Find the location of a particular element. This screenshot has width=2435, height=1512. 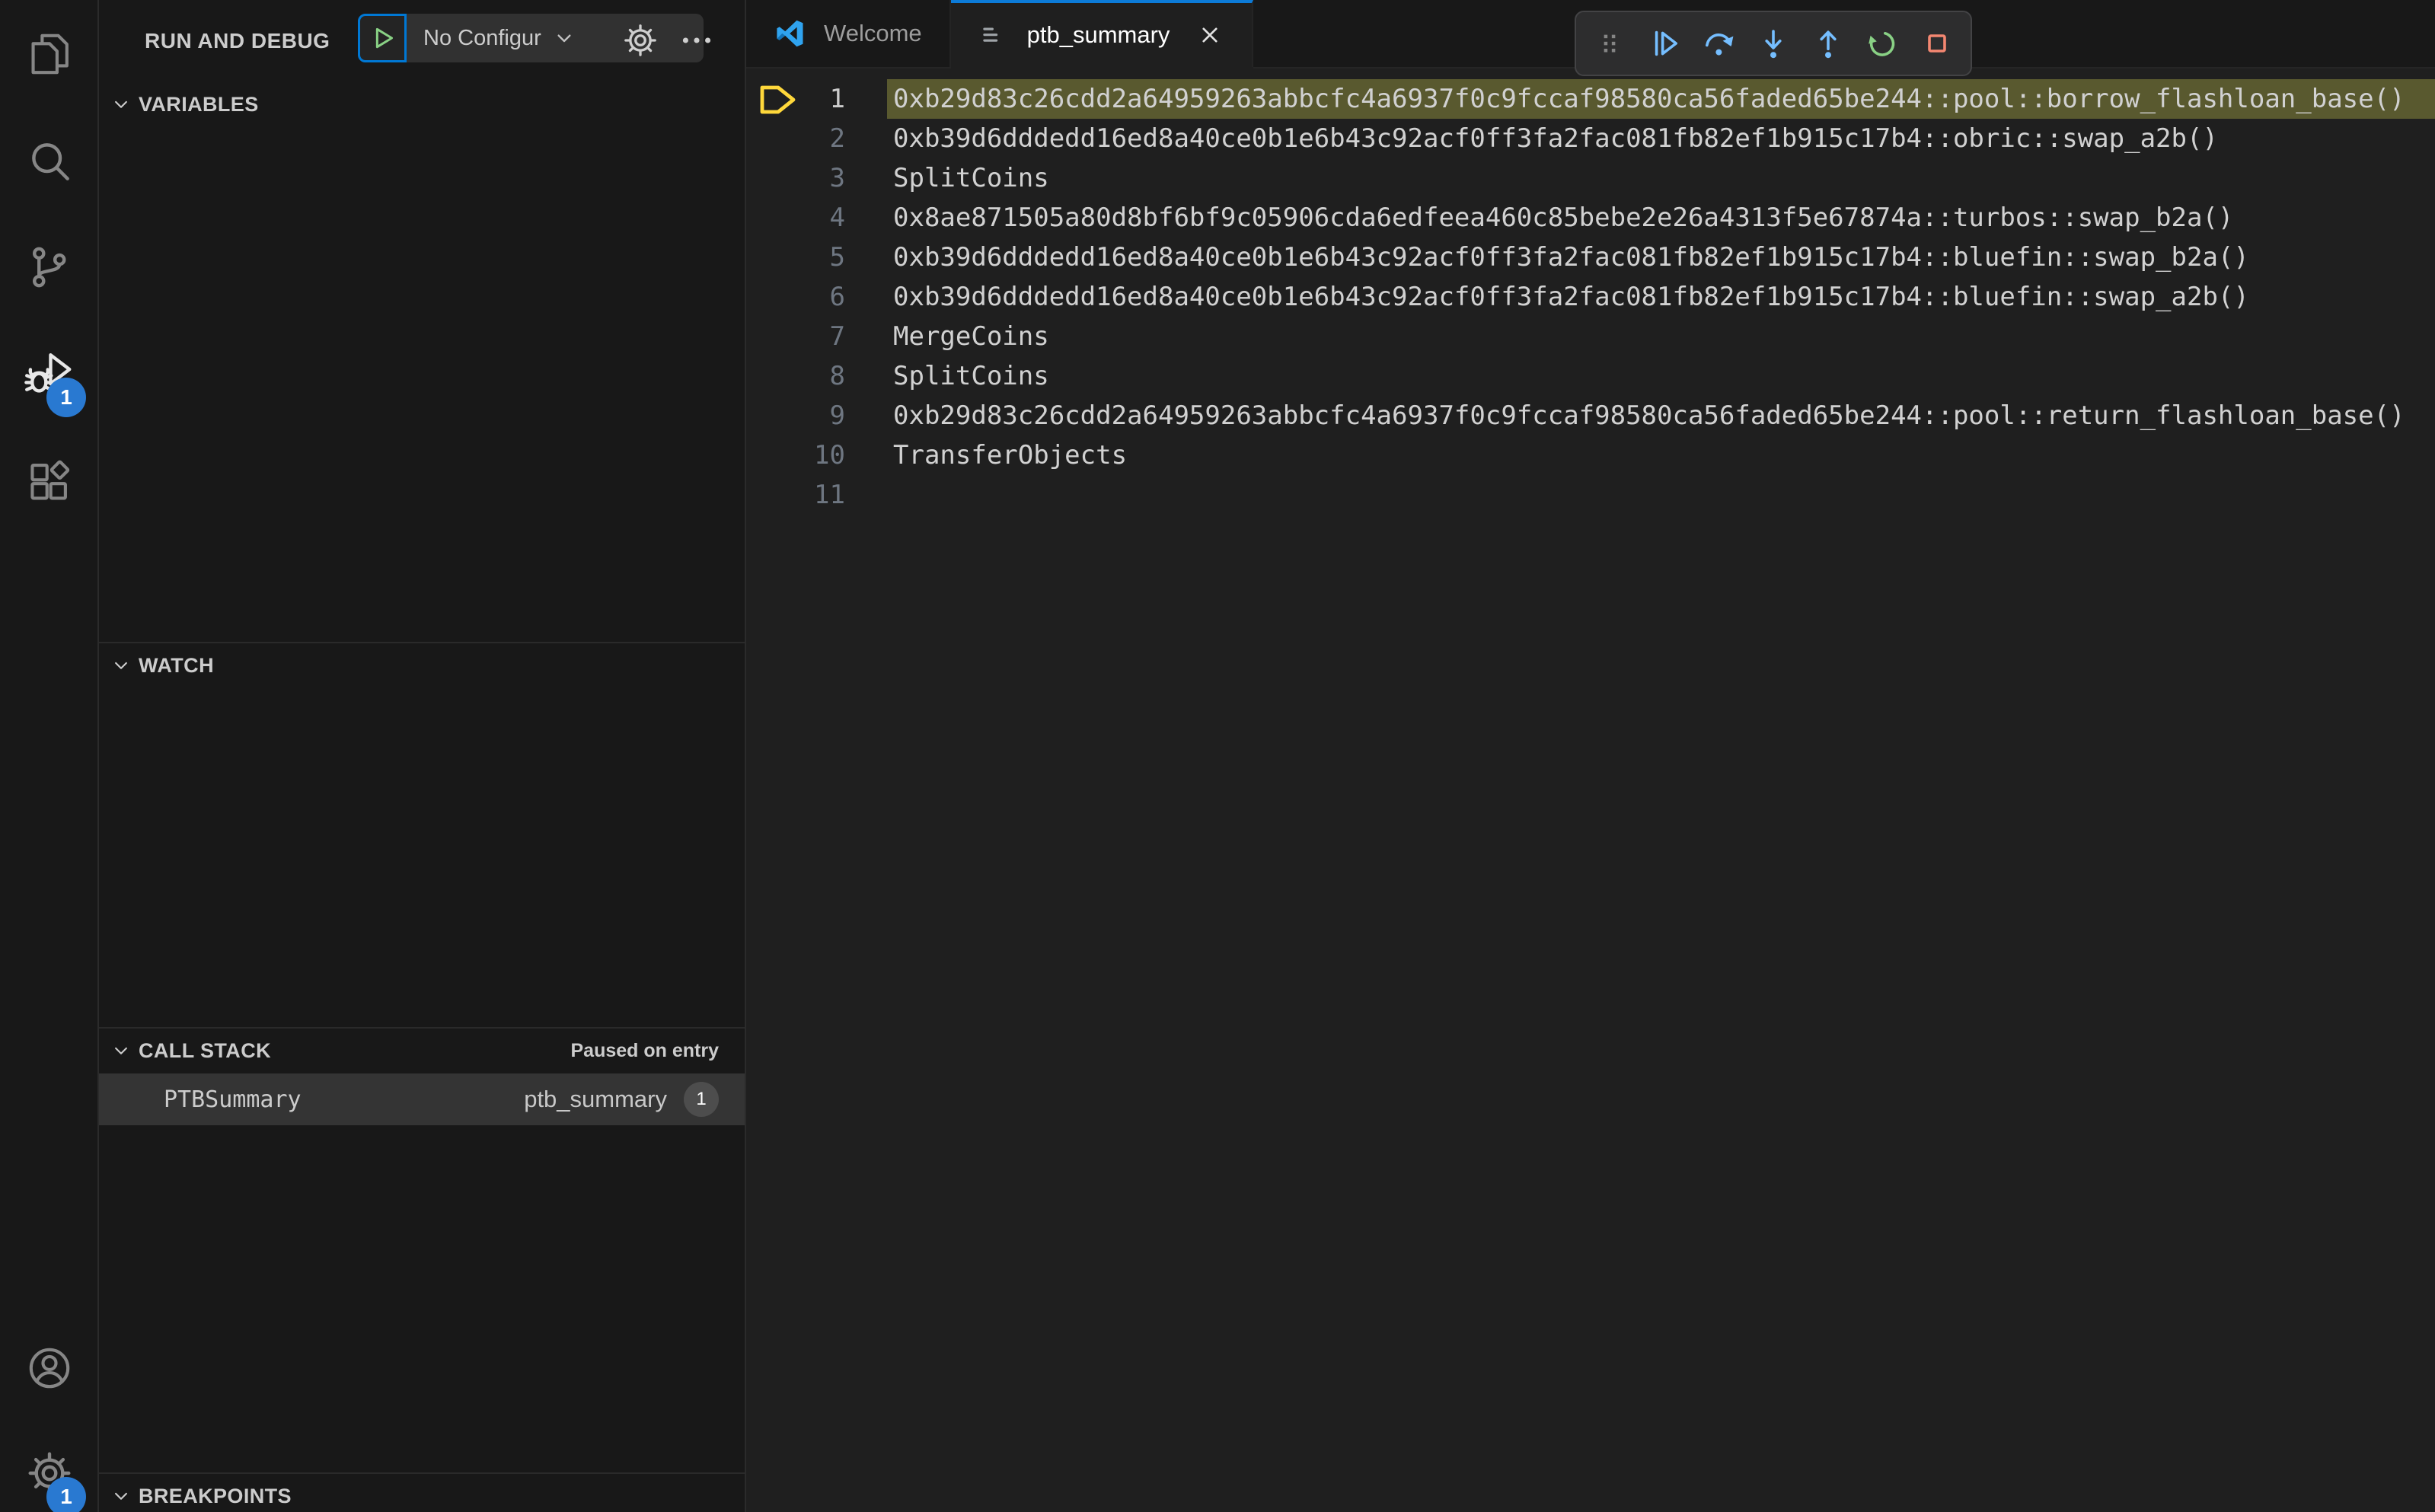

step-over-button is located at coordinates (1718, 43).